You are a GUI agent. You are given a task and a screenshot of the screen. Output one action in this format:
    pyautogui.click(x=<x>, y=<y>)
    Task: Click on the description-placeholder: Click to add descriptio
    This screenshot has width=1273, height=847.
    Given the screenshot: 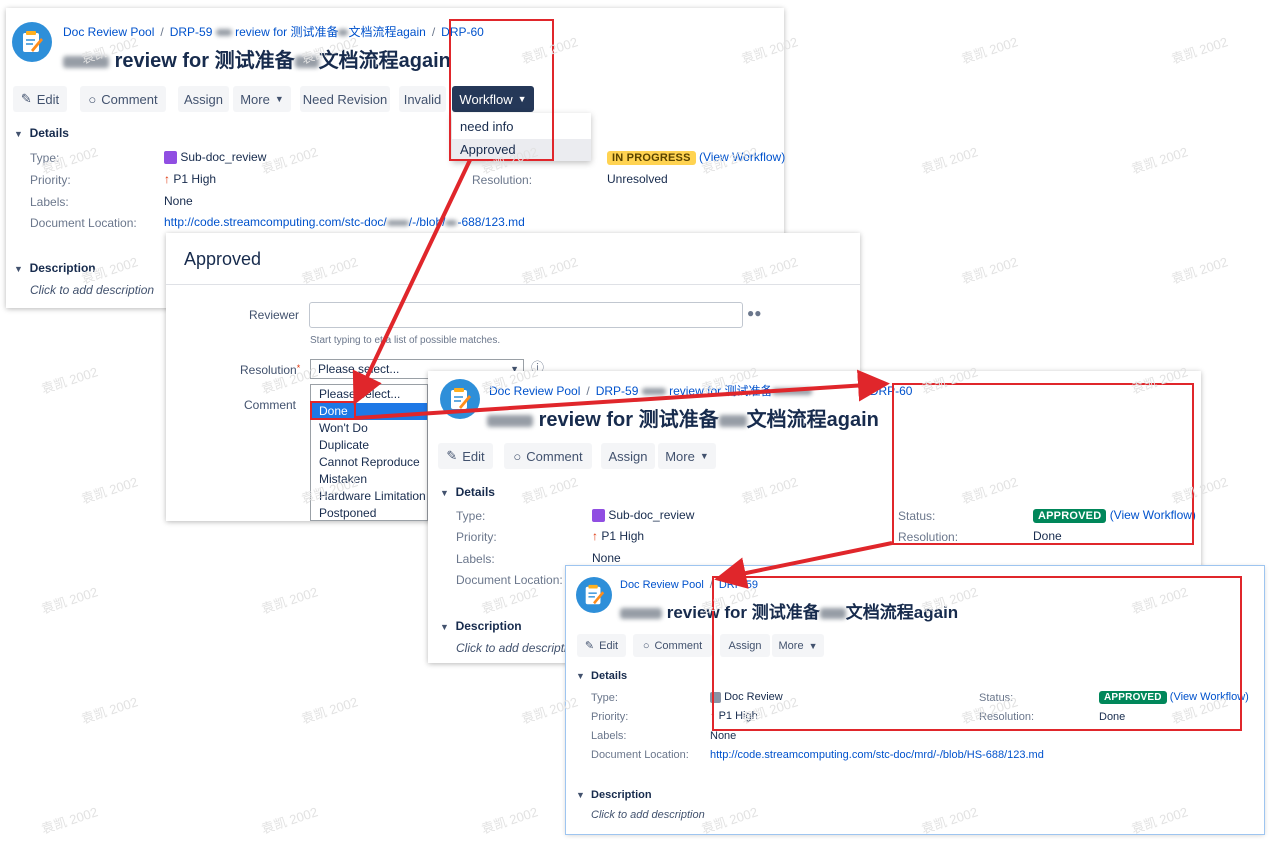 What is the action you would take?
    pyautogui.click(x=514, y=648)
    